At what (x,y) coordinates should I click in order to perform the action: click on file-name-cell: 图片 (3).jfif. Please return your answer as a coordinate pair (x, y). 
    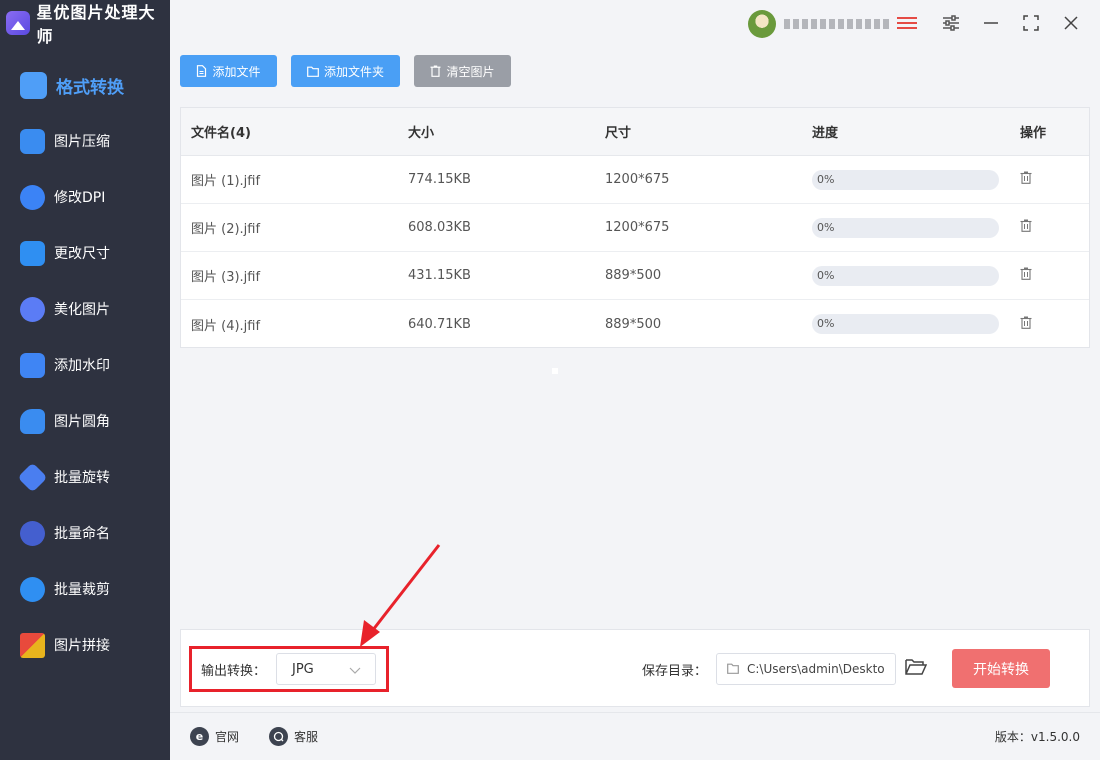
    Looking at the image, I should click on (226, 277).